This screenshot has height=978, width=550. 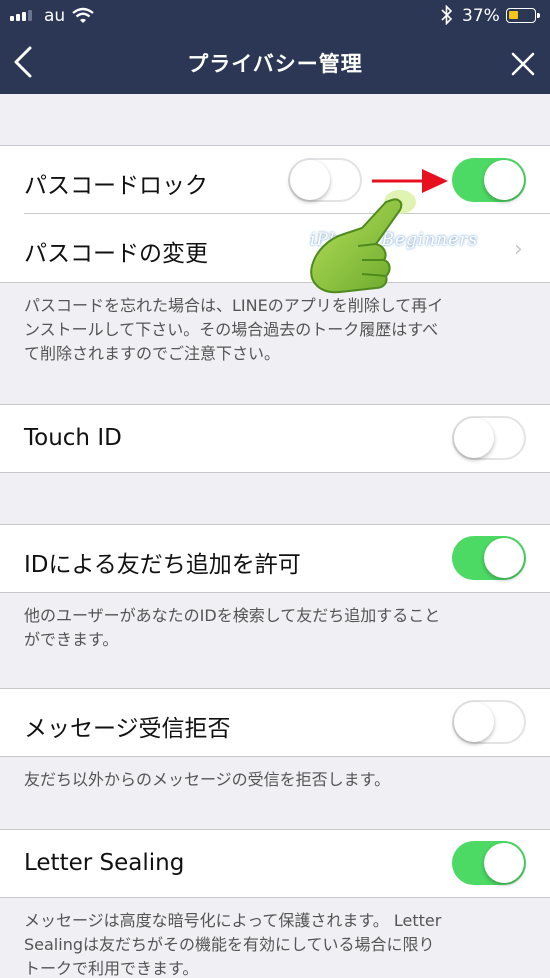 What do you see at coordinates (232, 627) in the screenshot?
I see `id-add-note: 他のユーザーがあなたのIDを検索して友だち追加すること ができます。` at bounding box center [232, 627].